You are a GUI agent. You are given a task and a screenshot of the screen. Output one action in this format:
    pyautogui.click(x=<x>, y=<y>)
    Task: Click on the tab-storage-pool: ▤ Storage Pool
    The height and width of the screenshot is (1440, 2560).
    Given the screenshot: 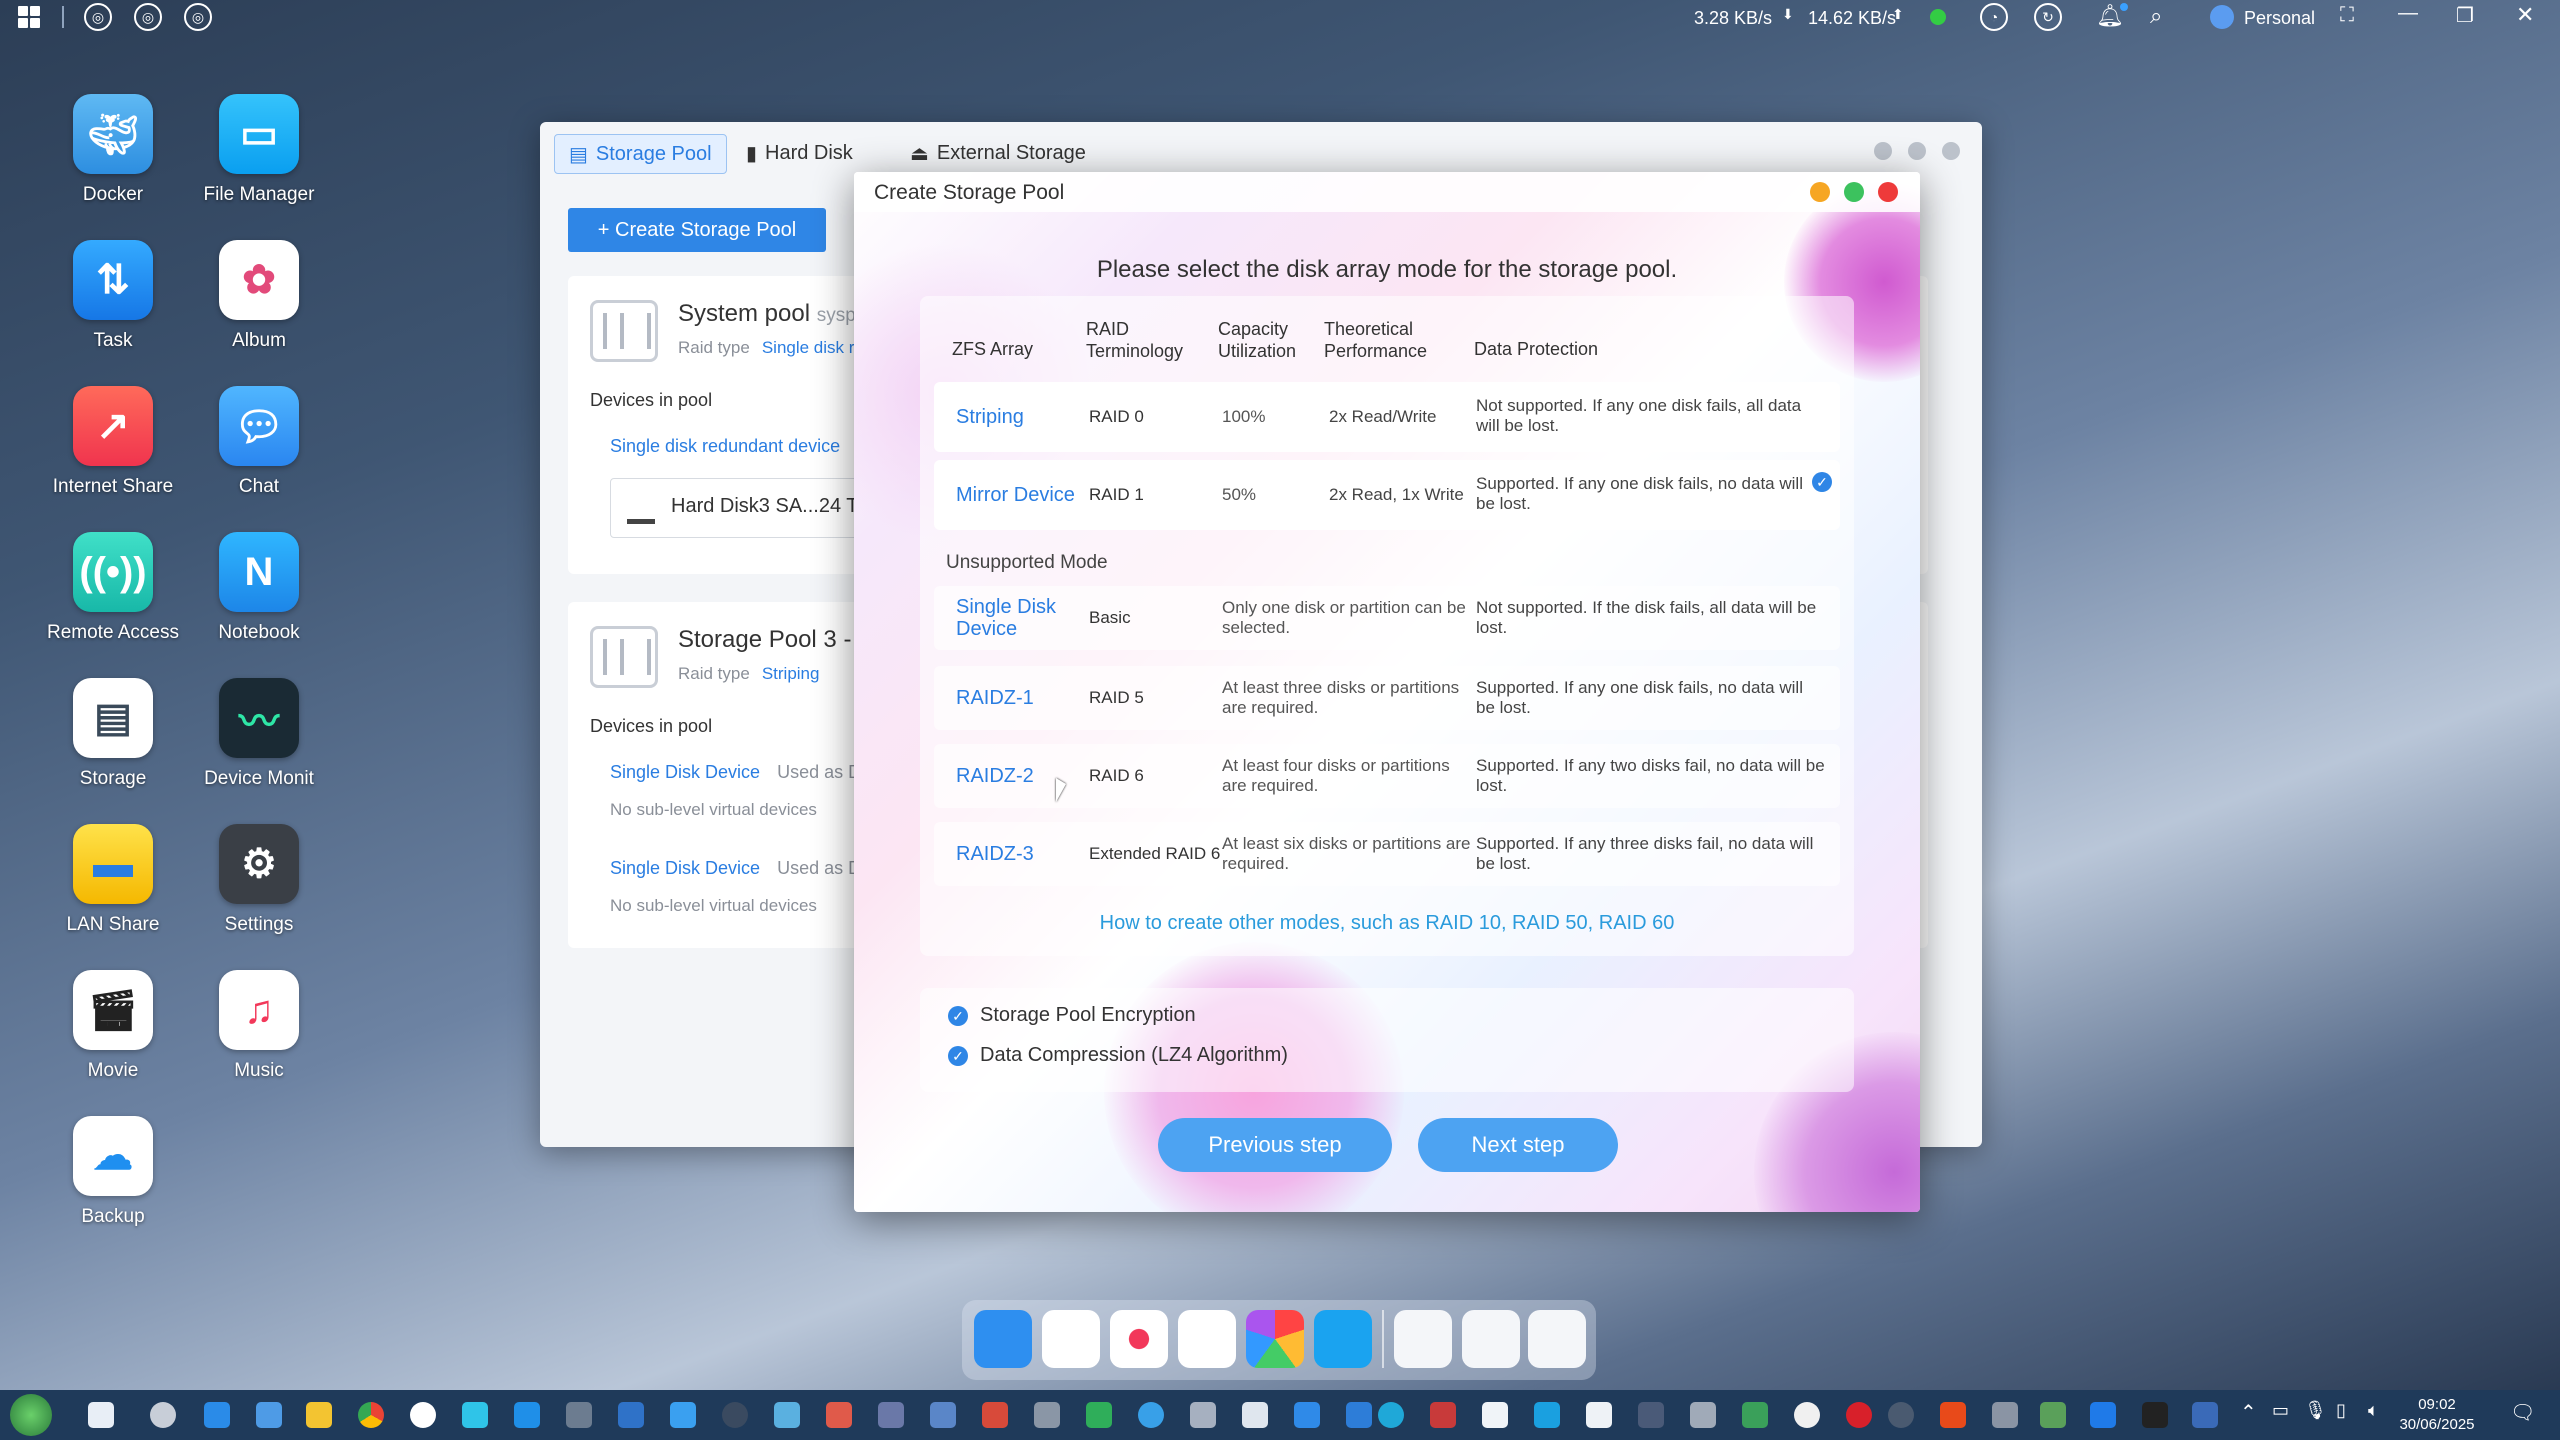 What is the action you would take?
    pyautogui.click(x=640, y=154)
    